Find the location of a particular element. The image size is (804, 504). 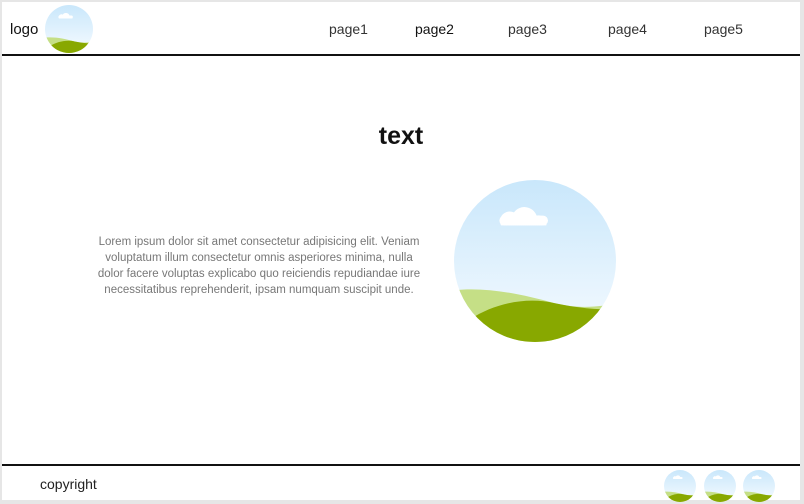

nav-item-page1: page1 is located at coordinates (348, 29).